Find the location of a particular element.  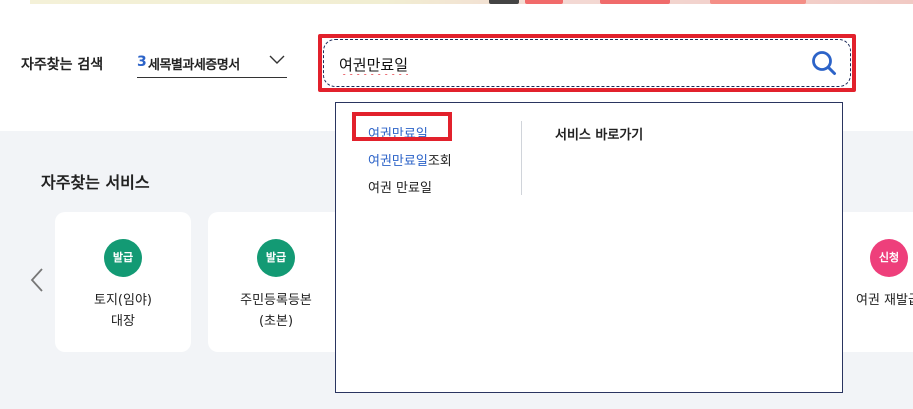

search-button is located at coordinates (824, 63).